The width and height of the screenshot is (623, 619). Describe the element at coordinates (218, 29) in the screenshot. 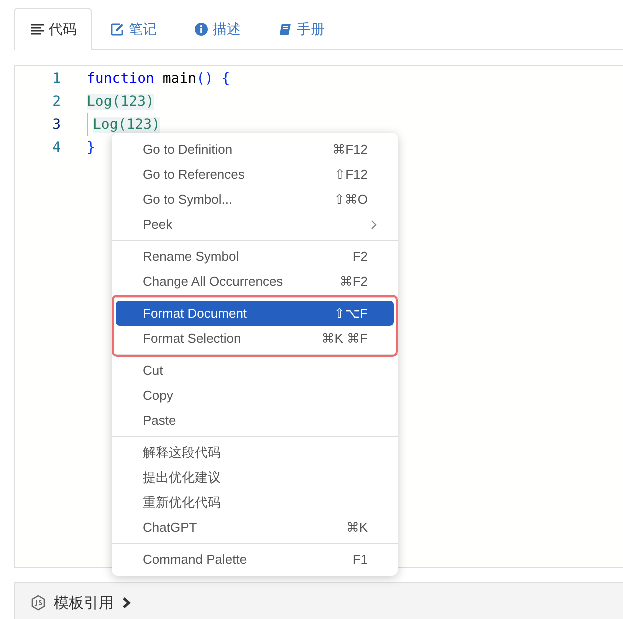

I see `tab: 描述` at that location.